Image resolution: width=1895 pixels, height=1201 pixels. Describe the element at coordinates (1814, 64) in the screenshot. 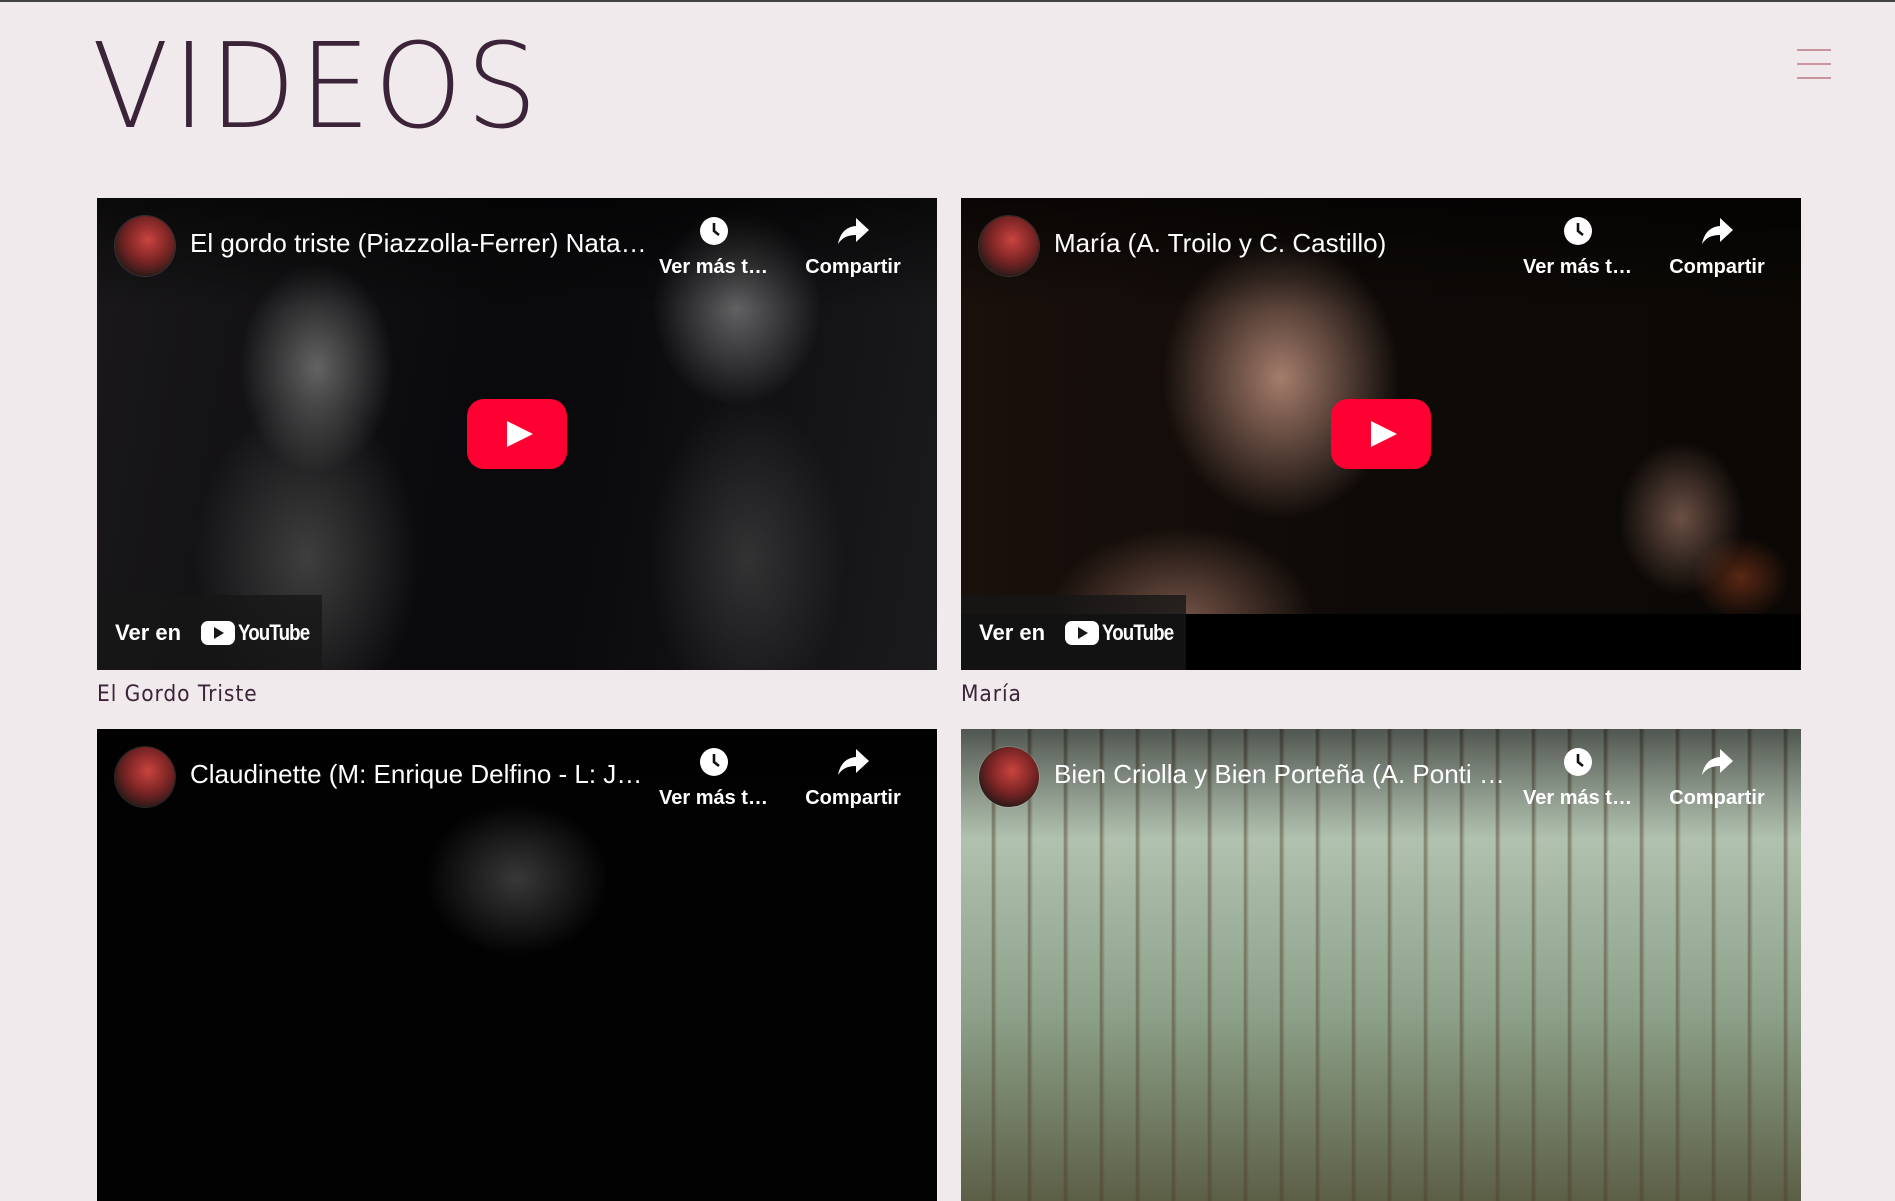

I see `hamburger-menu-icon` at that location.